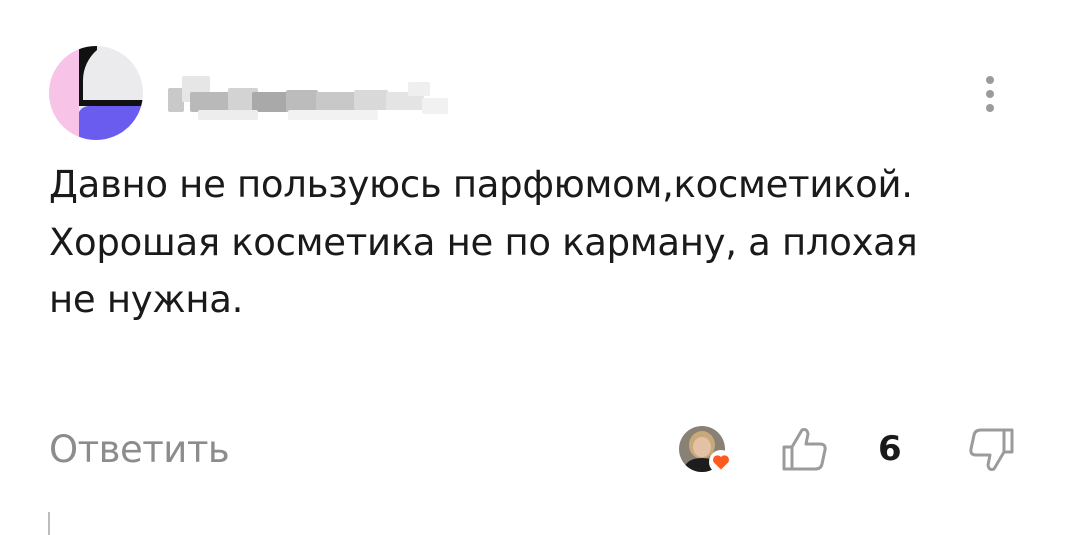  I want to click on more-vertical-icon, so click(990, 94).